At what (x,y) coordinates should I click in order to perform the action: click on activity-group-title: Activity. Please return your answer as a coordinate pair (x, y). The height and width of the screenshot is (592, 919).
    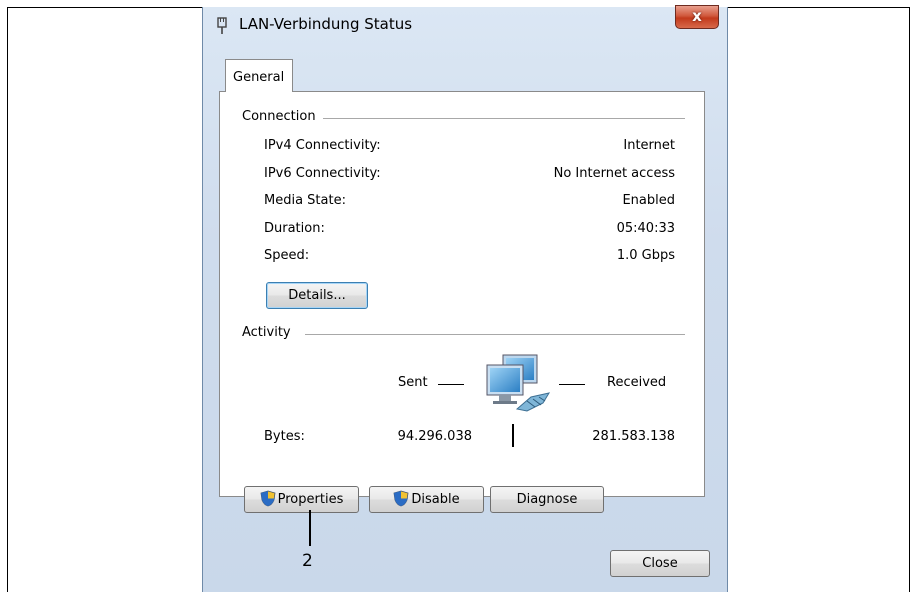
    Looking at the image, I should click on (270, 332).